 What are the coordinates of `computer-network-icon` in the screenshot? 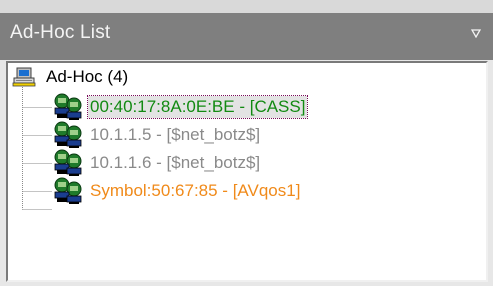 It's located at (24, 77).